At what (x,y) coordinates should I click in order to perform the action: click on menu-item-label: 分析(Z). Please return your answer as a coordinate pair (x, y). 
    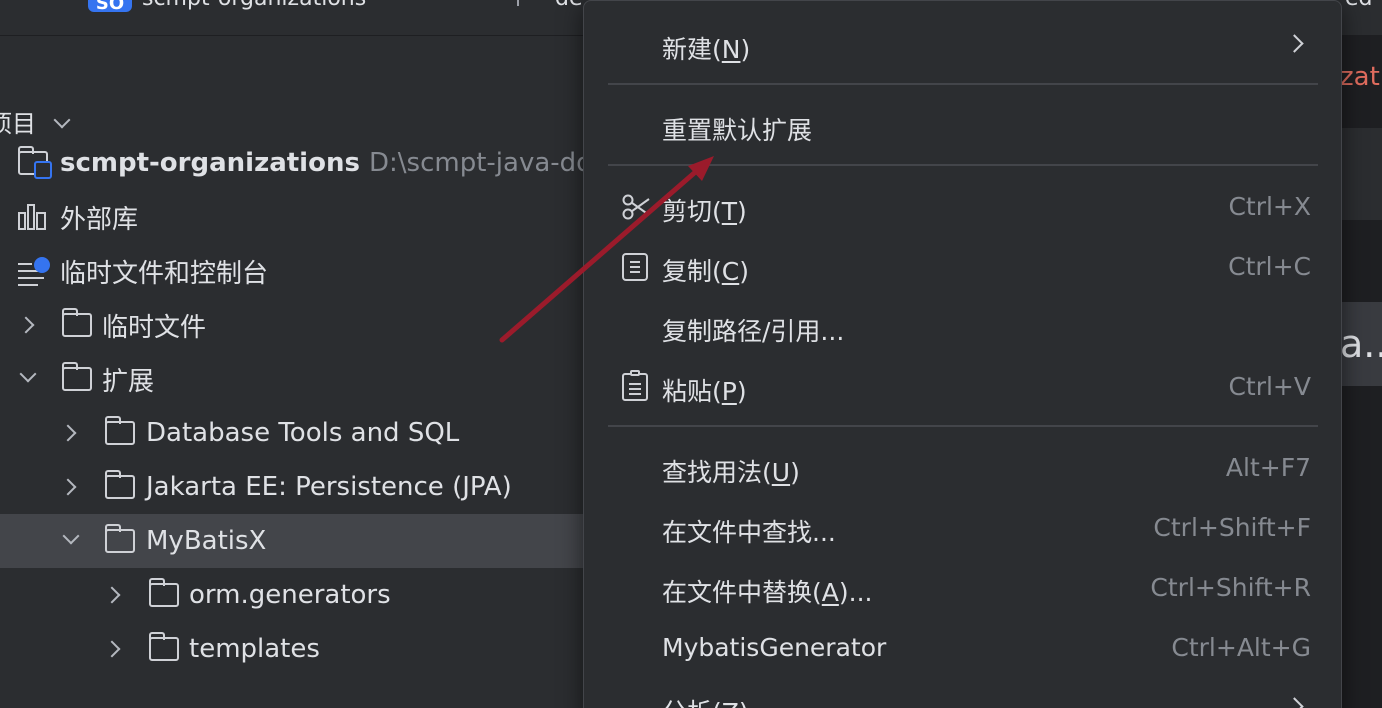
    Looking at the image, I should click on (705, 700).